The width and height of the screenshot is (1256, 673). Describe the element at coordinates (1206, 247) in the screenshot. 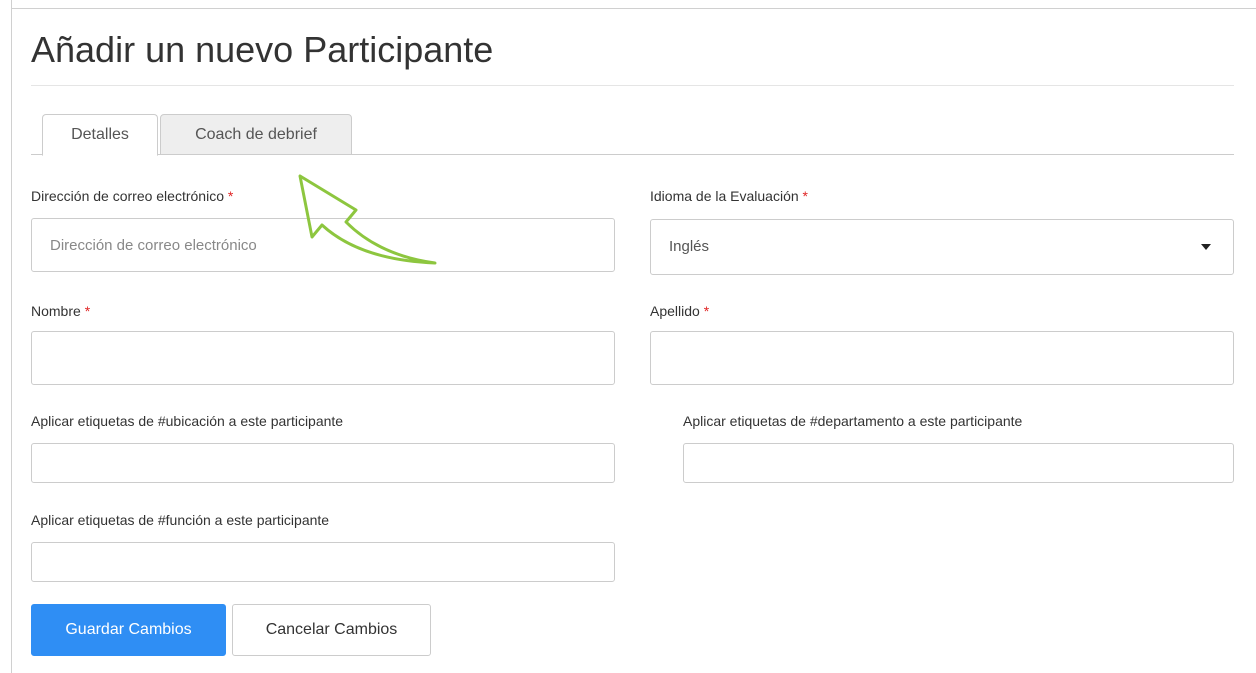

I see `caret-down-icon` at that location.